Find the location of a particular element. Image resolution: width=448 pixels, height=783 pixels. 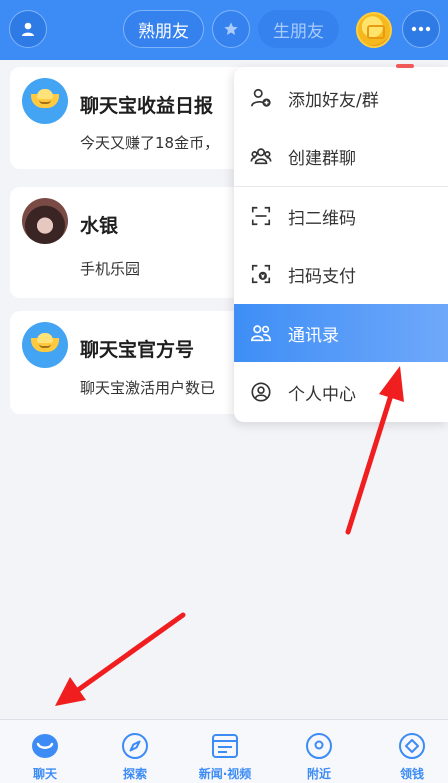

menu-item-label: 扫码支付 is located at coordinates (322, 276).